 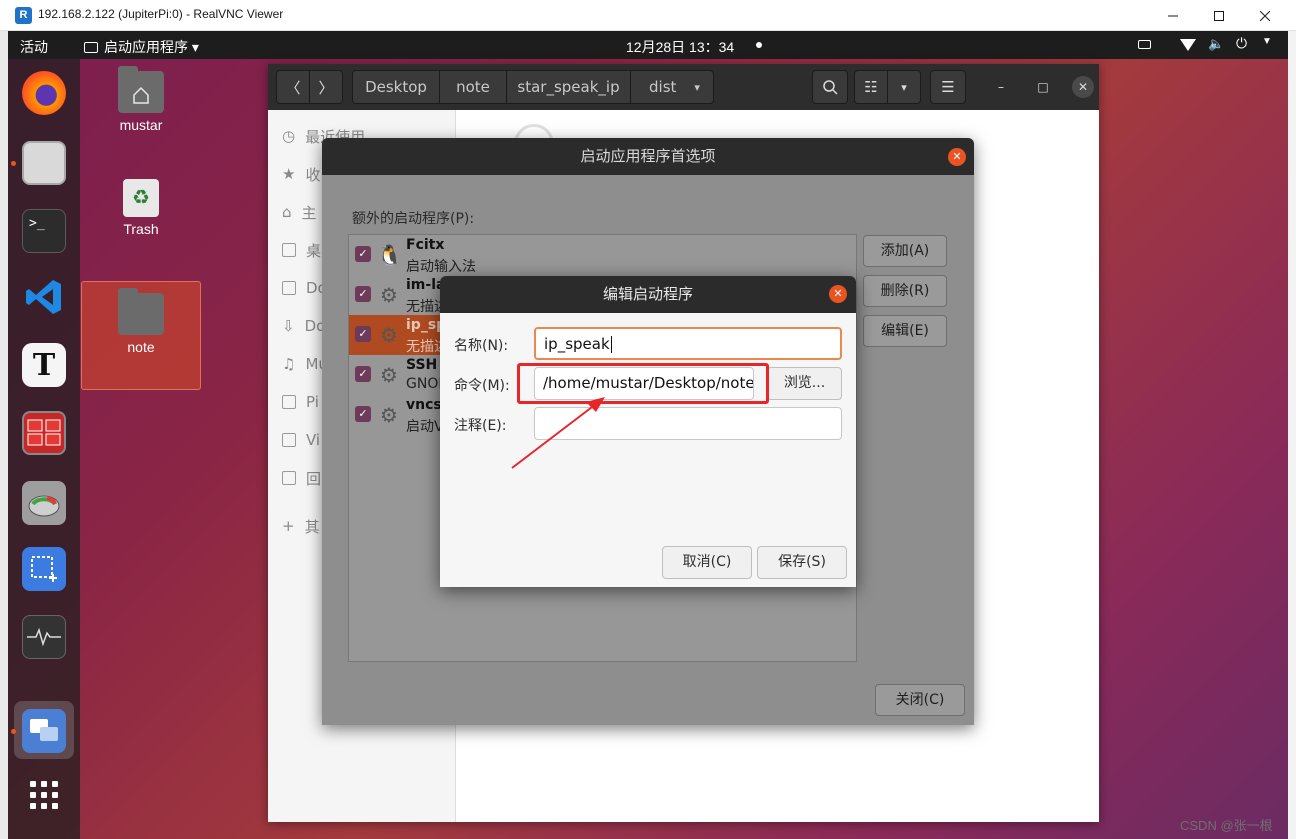 I want to click on sidebar-item-pictures: Pi, so click(x=300, y=402).